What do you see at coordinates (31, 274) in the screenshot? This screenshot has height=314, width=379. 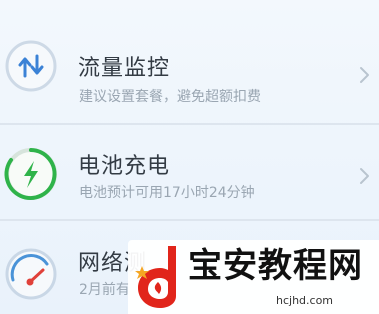 I see `speedometer-icon` at bounding box center [31, 274].